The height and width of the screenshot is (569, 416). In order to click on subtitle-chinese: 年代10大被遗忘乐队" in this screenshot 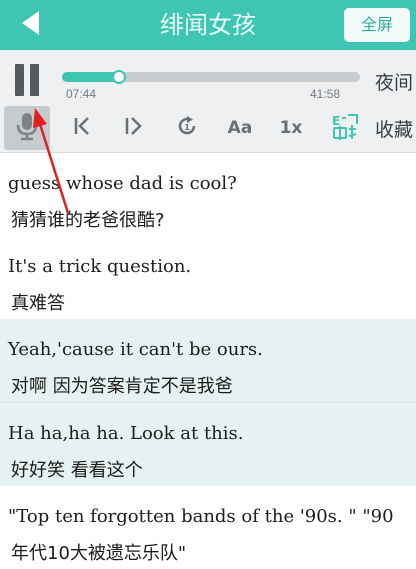, I will do `click(99, 553)`.